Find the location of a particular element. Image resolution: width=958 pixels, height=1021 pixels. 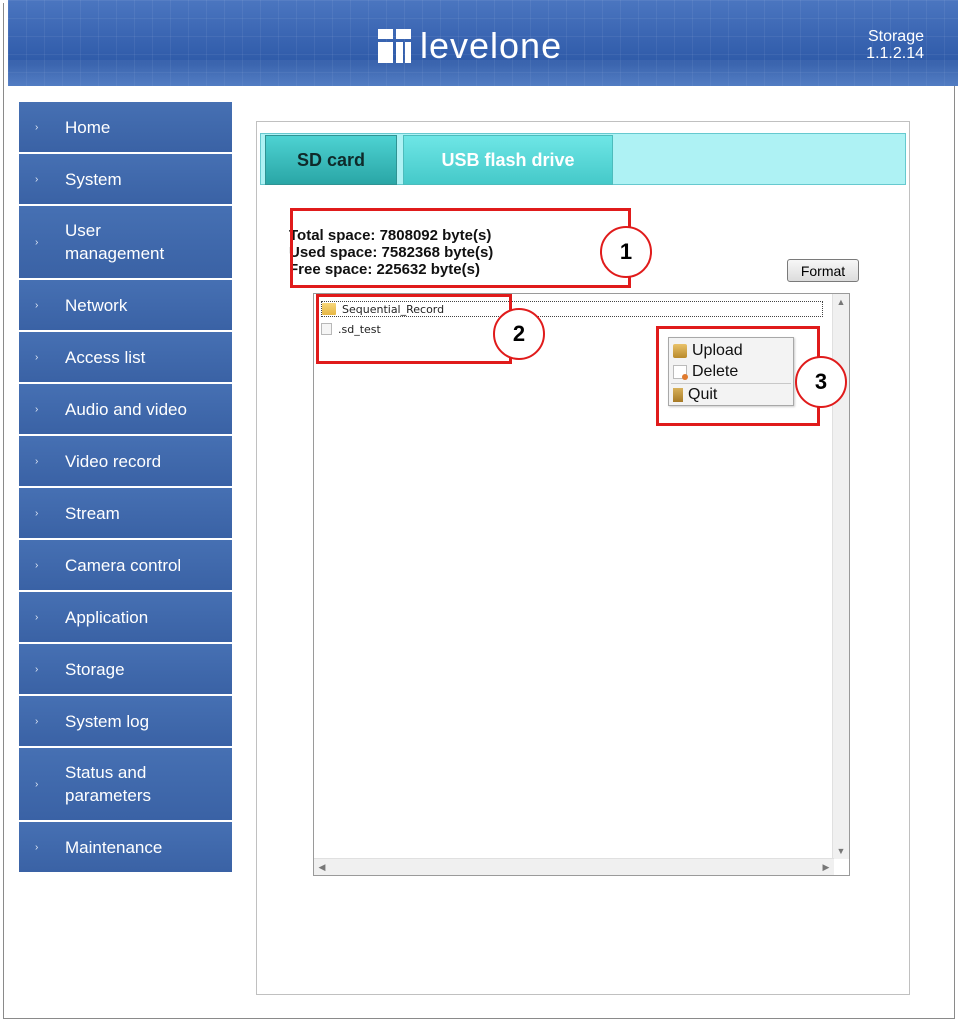

sidebar-item-label: Access list is located at coordinates (105, 357).